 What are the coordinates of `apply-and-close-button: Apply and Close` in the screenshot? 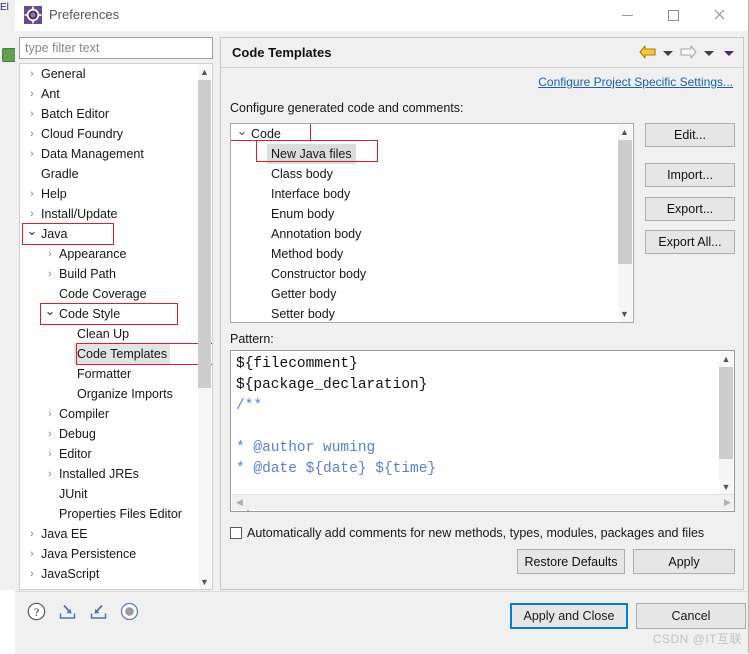 It's located at (569, 616).